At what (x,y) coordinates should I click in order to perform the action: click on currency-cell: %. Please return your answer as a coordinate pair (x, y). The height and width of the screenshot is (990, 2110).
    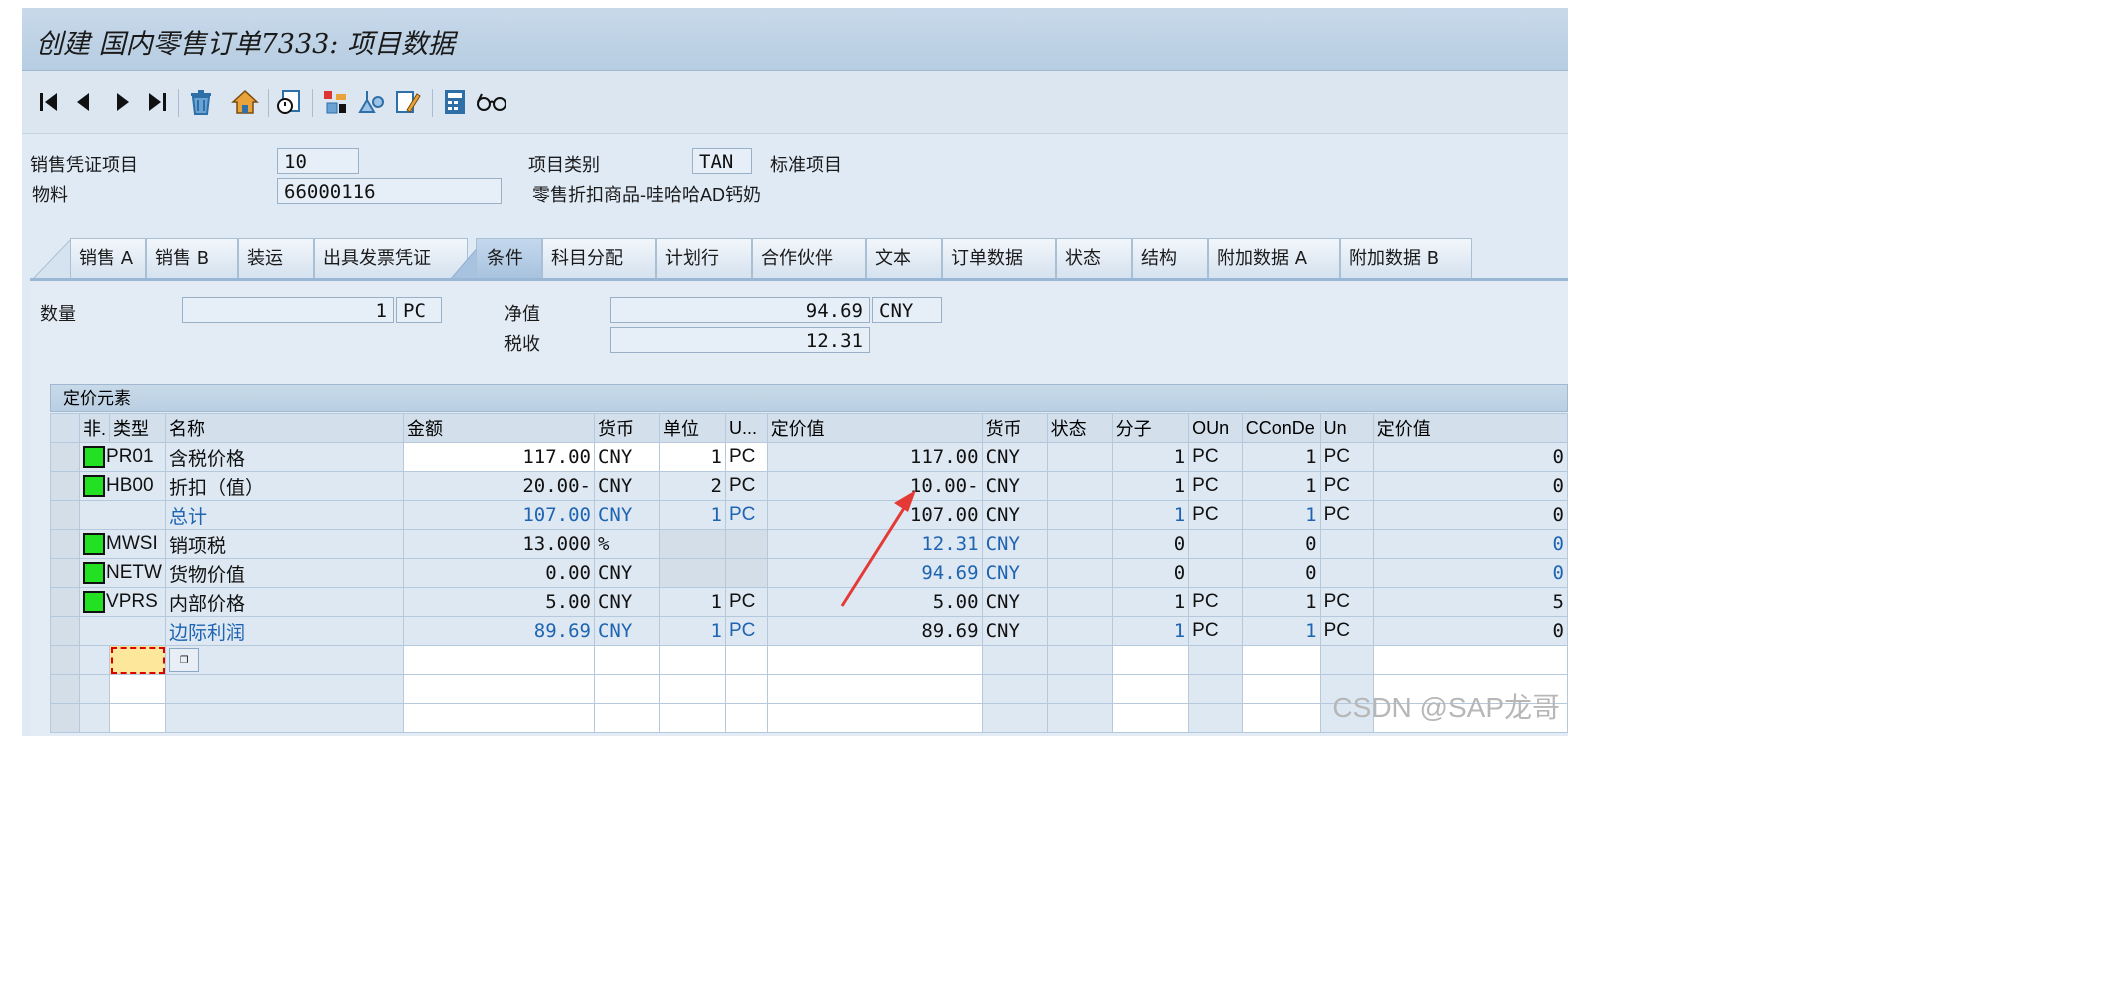
    Looking at the image, I should click on (627, 544).